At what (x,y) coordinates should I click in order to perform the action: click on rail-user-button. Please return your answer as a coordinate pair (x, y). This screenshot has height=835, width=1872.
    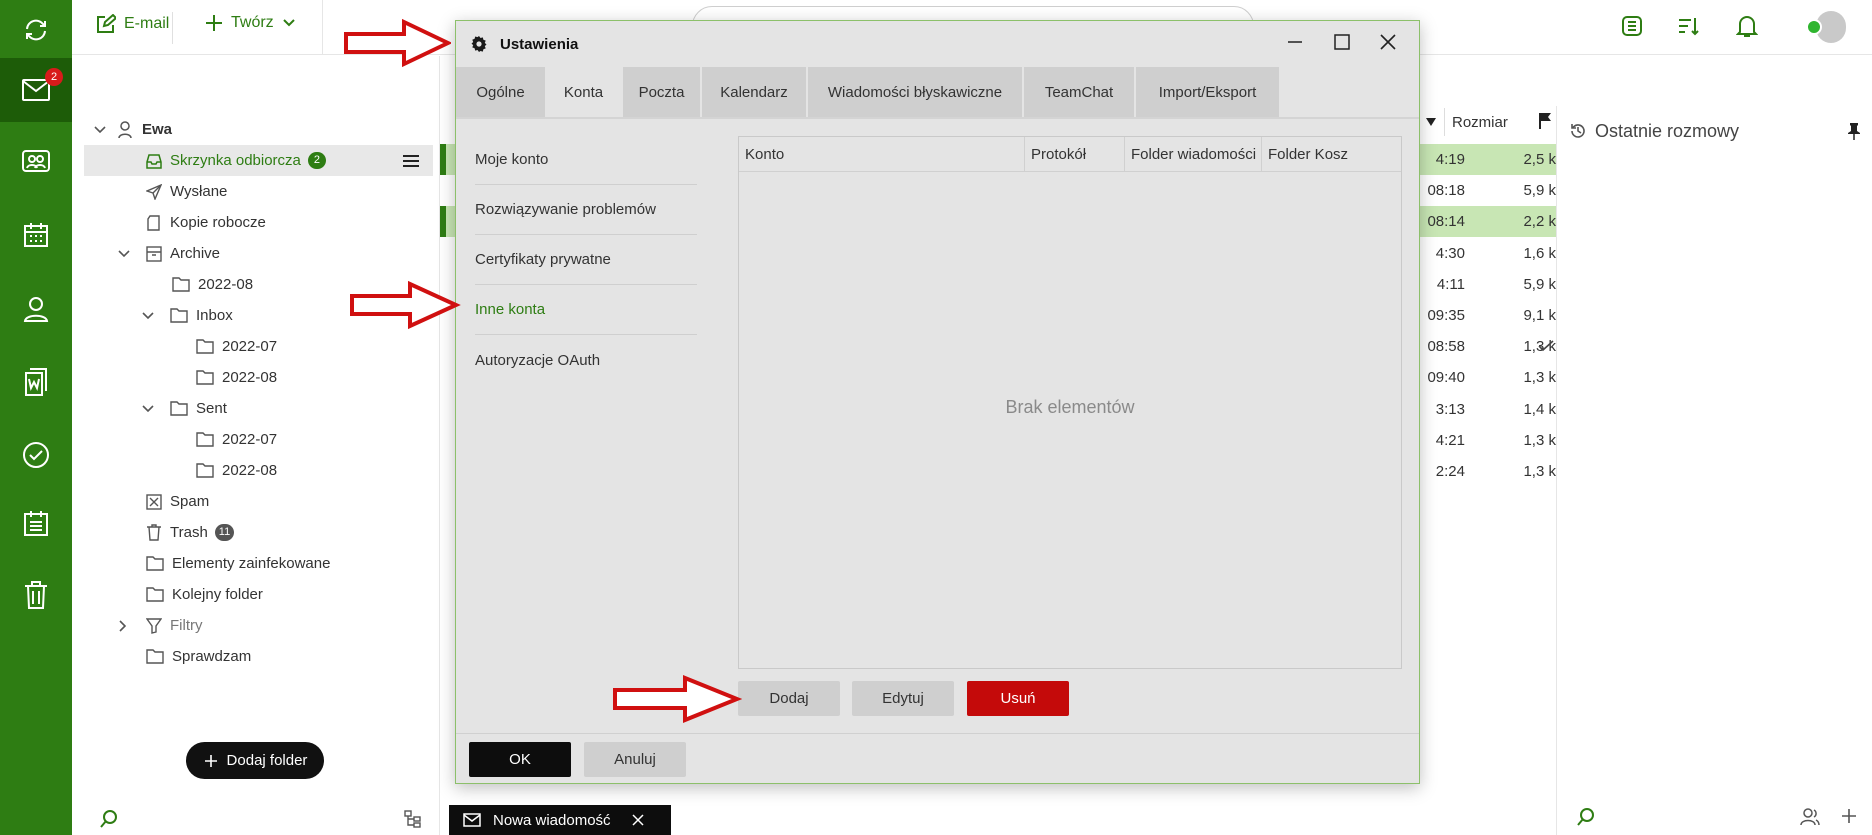
    Looking at the image, I should click on (36, 309).